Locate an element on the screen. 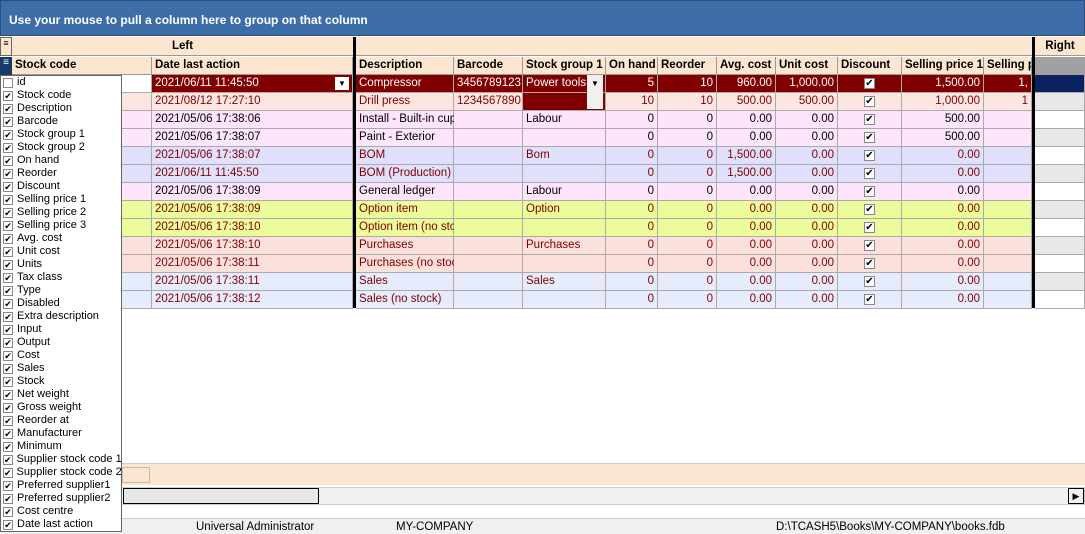 The image size is (1085, 534). col-header-stock-group-1: Stock group 1 is located at coordinates (564, 66).